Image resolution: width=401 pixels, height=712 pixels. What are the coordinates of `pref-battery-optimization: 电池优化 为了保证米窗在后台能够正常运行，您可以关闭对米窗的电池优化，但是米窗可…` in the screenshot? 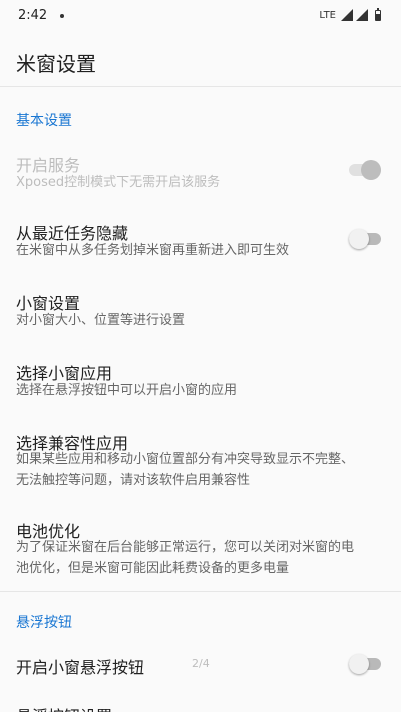 It's located at (200, 548).